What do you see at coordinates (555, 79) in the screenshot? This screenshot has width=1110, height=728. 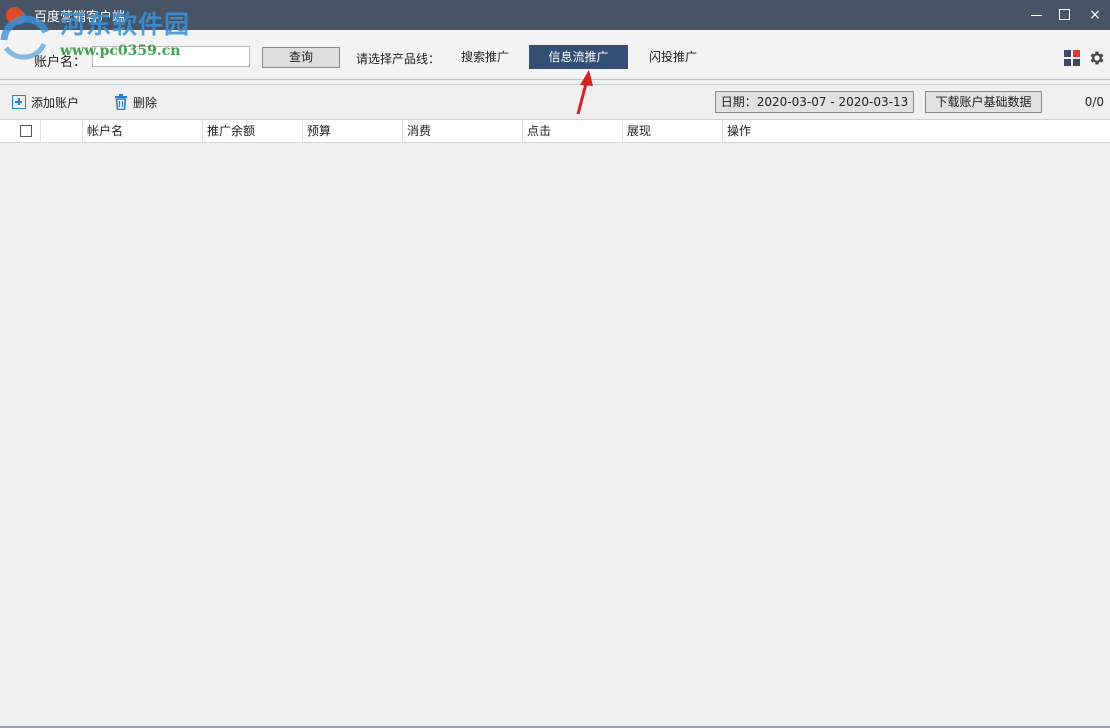 I see `divider` at bounding box center [555, 79].